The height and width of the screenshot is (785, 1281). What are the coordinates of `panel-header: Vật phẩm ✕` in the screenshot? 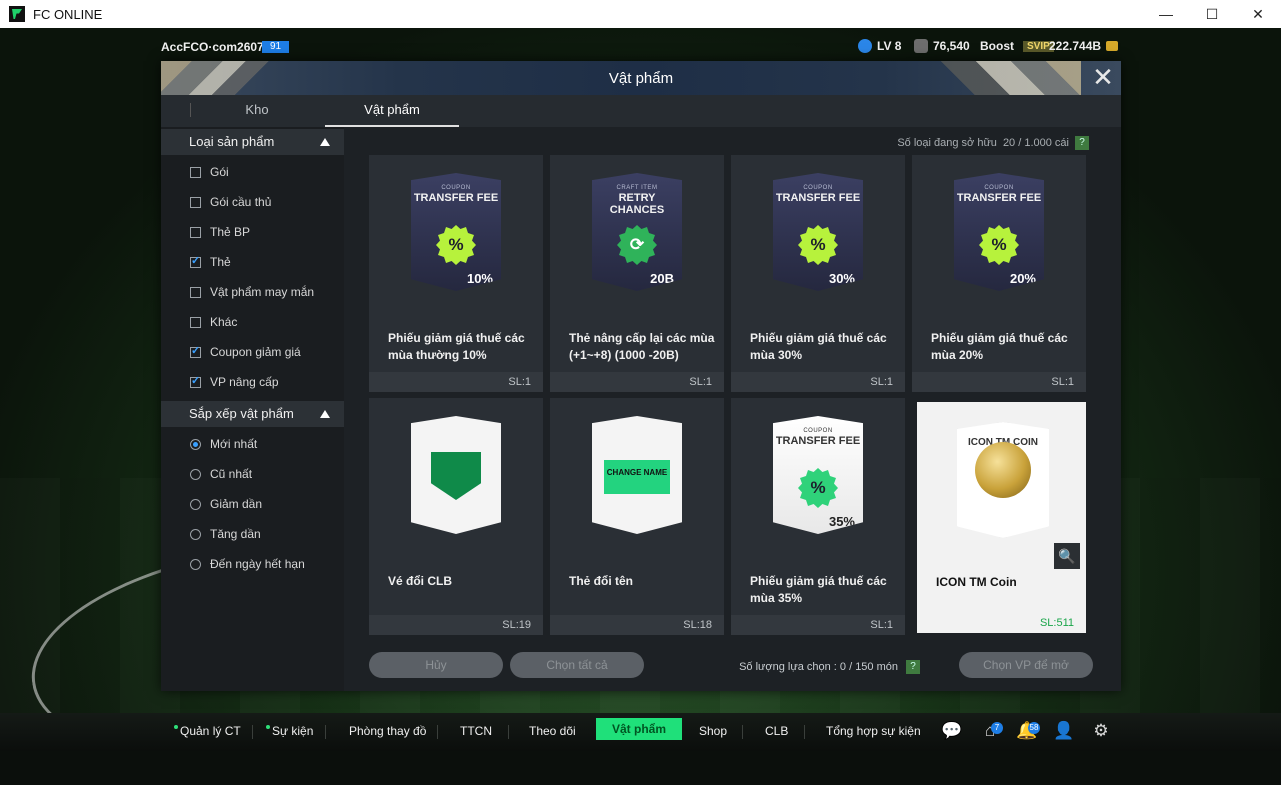 It's located at (641, 78).